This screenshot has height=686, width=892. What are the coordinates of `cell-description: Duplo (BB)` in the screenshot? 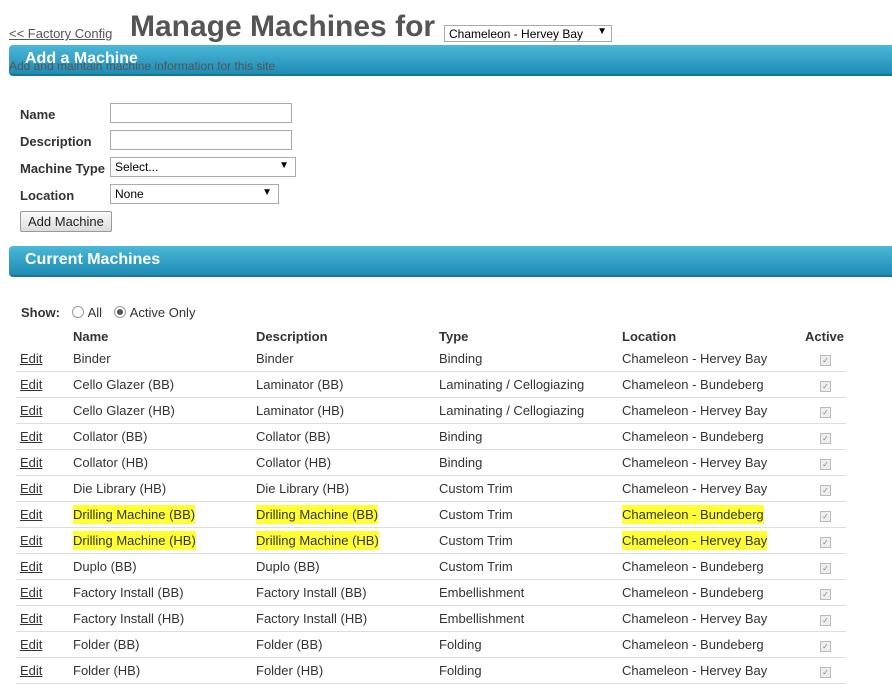 It's located at (347, 566).